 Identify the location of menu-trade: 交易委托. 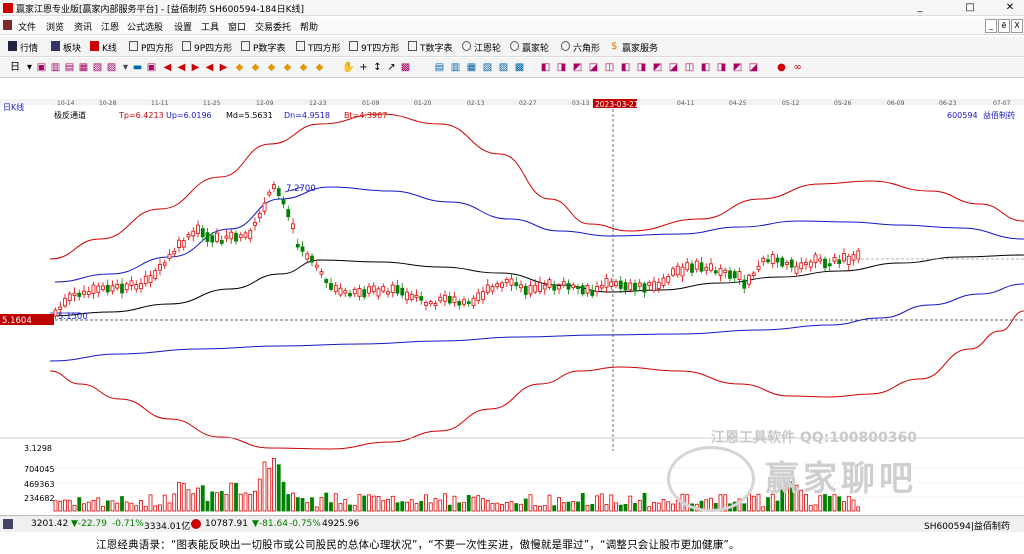
(273, 26).